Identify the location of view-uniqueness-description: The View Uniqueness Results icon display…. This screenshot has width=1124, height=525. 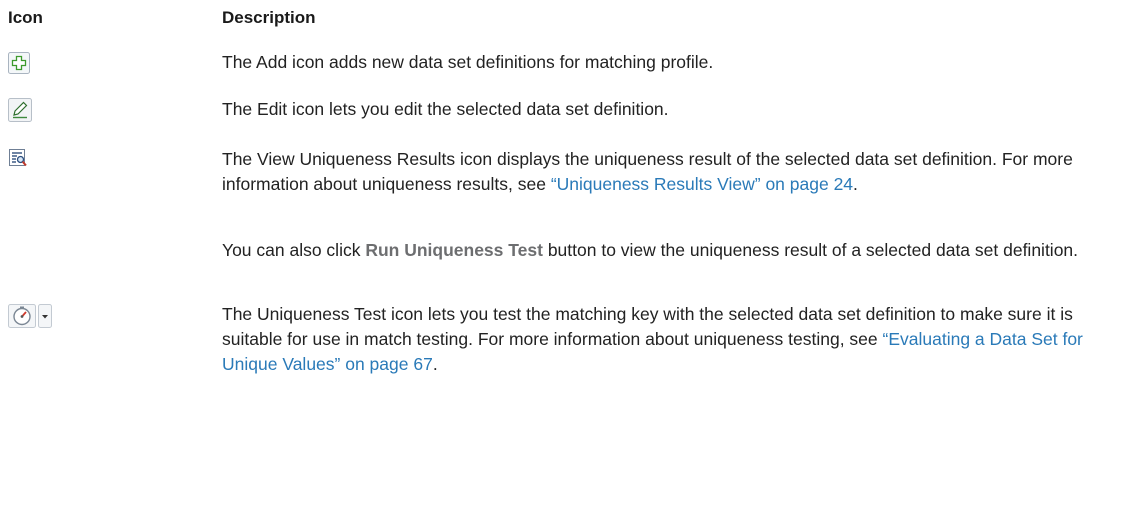
(662, 172).